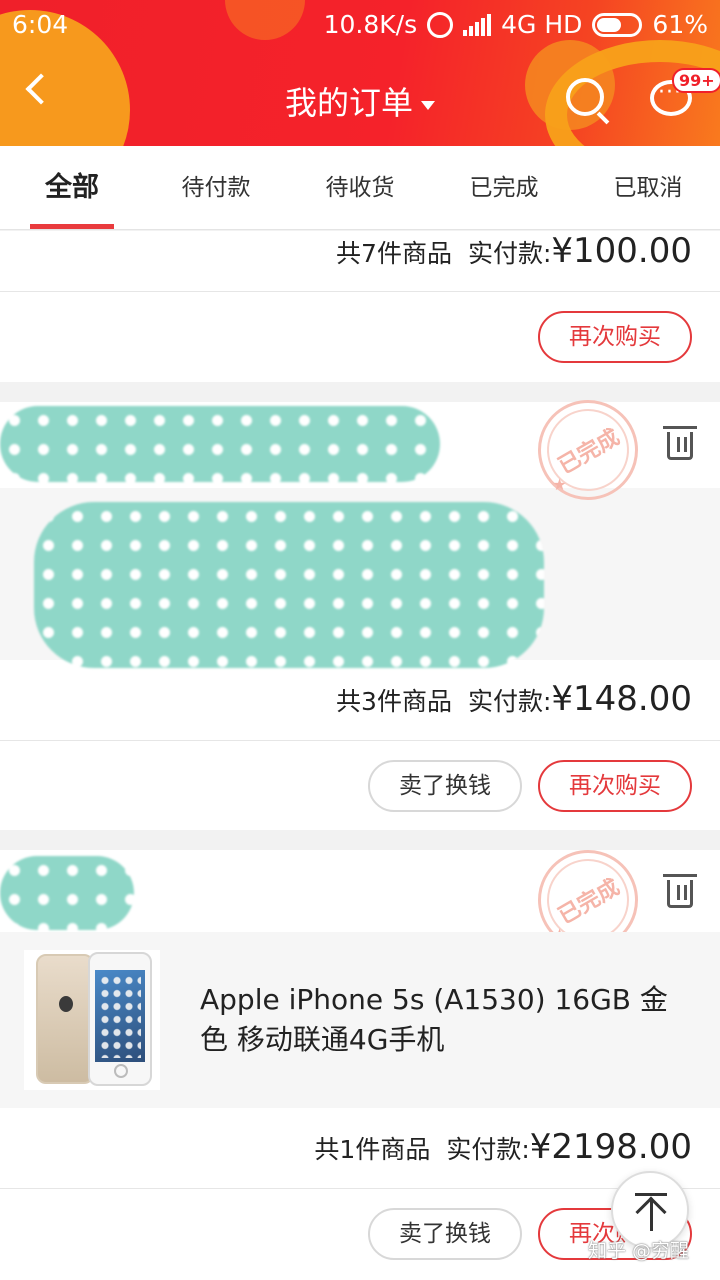 This screenshot has height=1280, width=720. What do you see at coordinates (65, 1019) in the screenshot?
I see `phone-back-image` at bounding box center [65, 1019].